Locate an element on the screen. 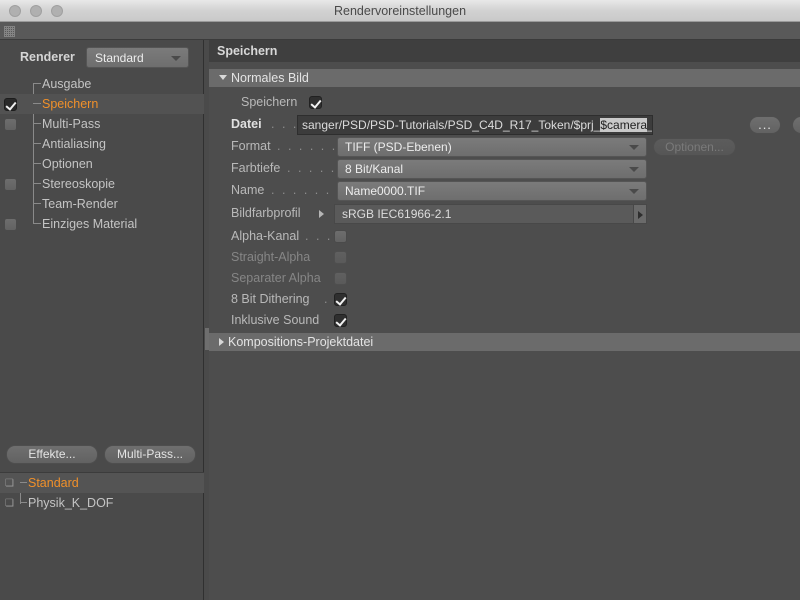 Image resolution: width=800 pixels, height=600 pixels. label-separater-alpha: Separater Alpha is located at coordinates (276, 278).